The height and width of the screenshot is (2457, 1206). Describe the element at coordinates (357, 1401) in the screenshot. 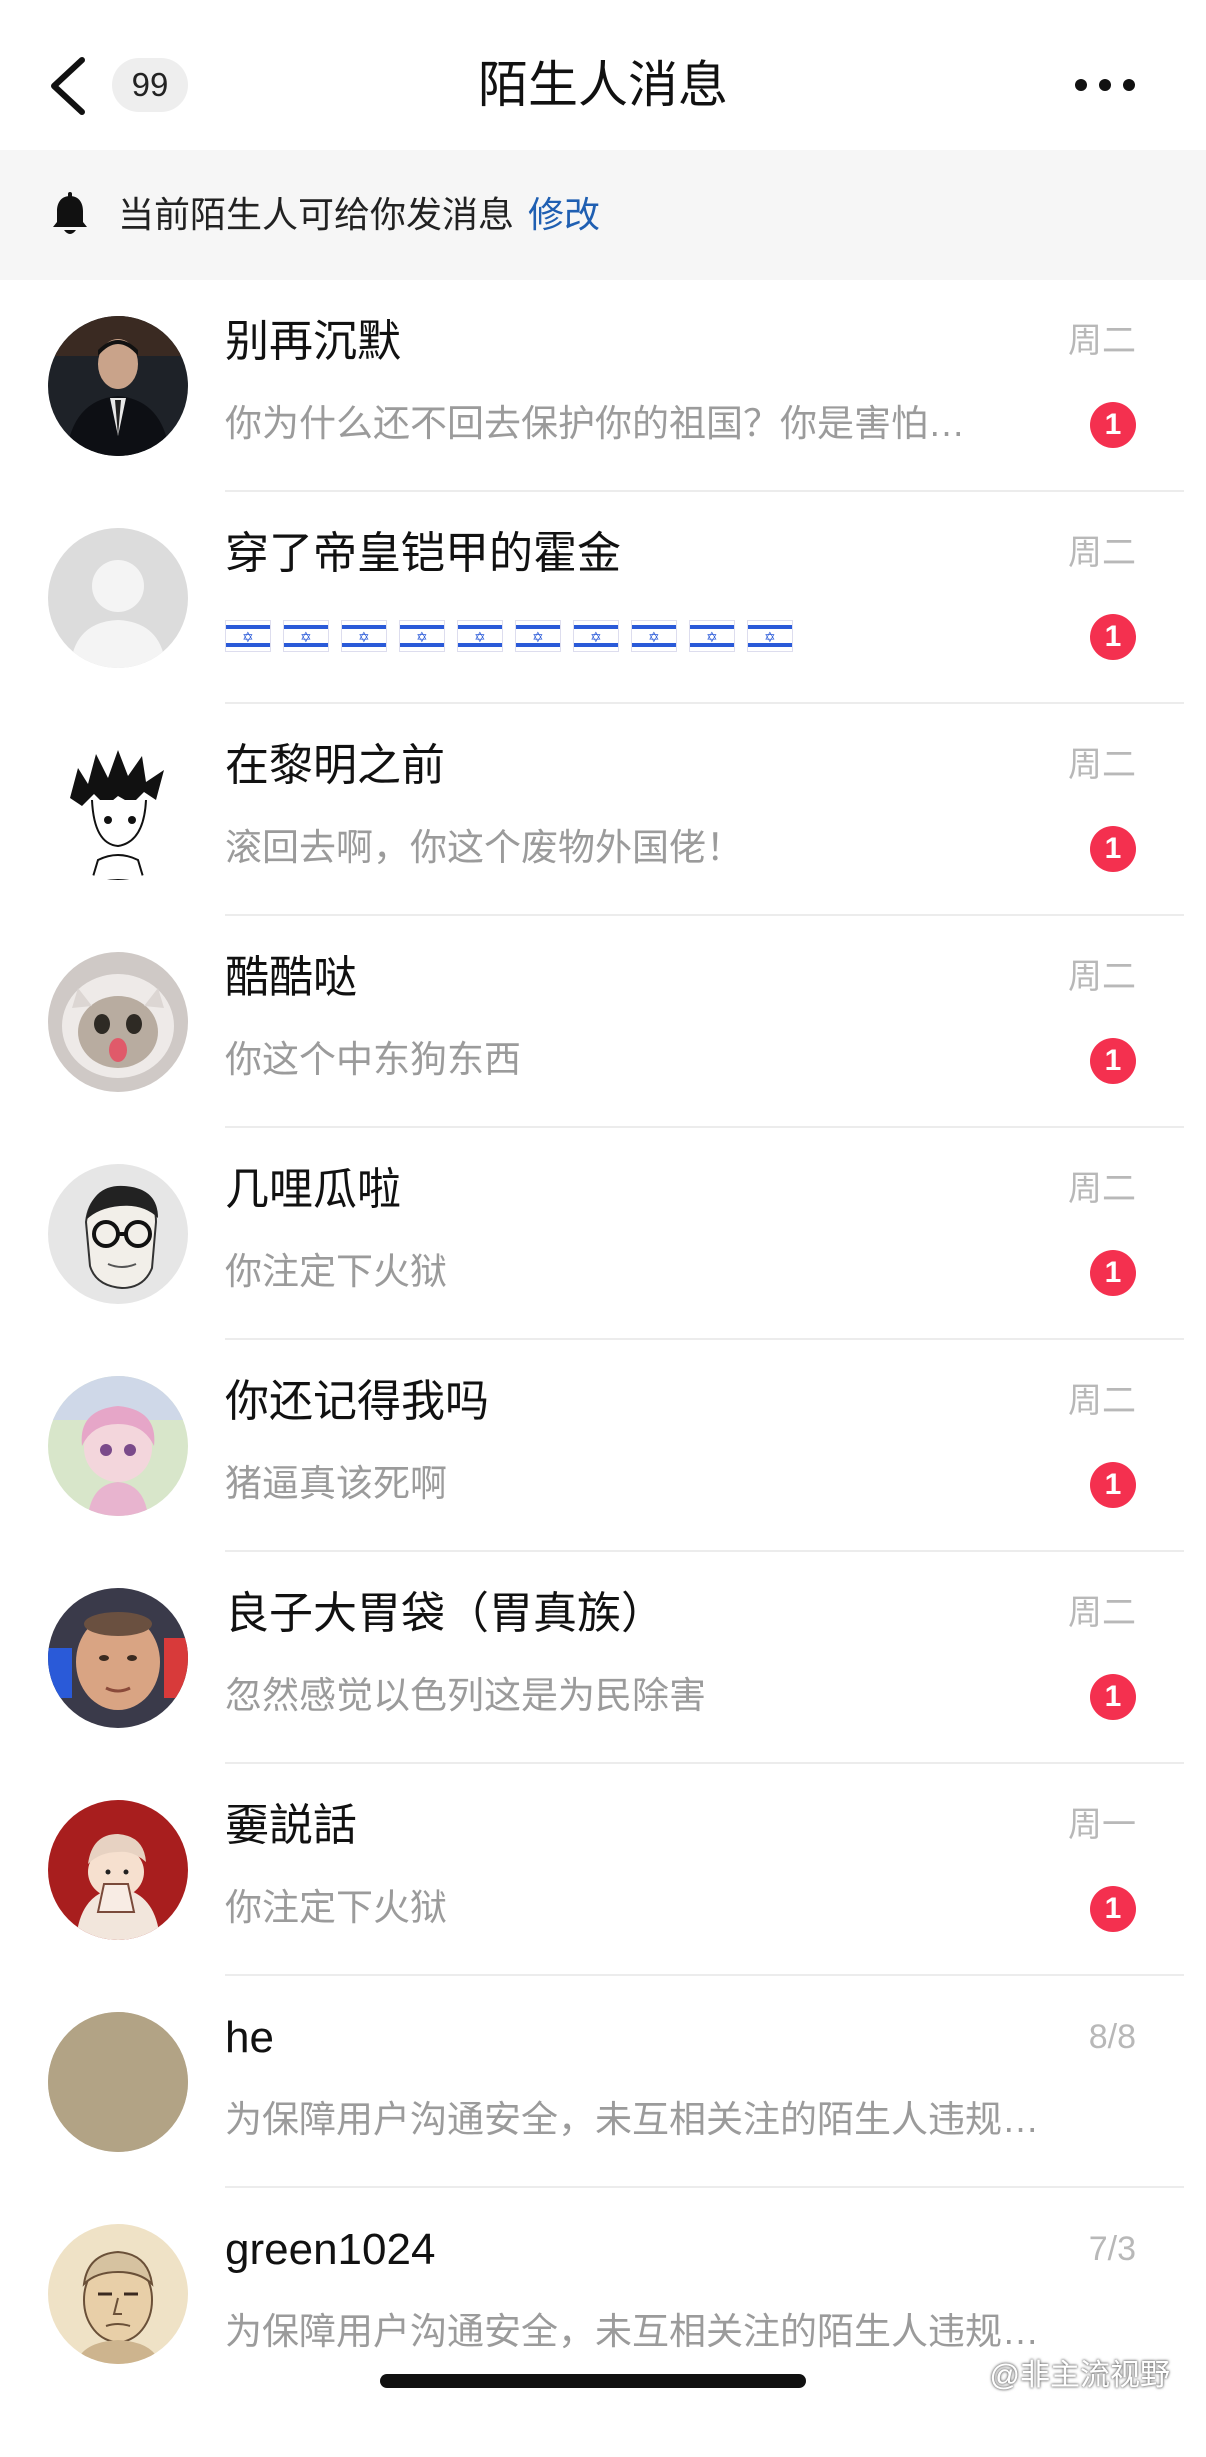

I see `sender-name: 你还记得我吗` at that location.